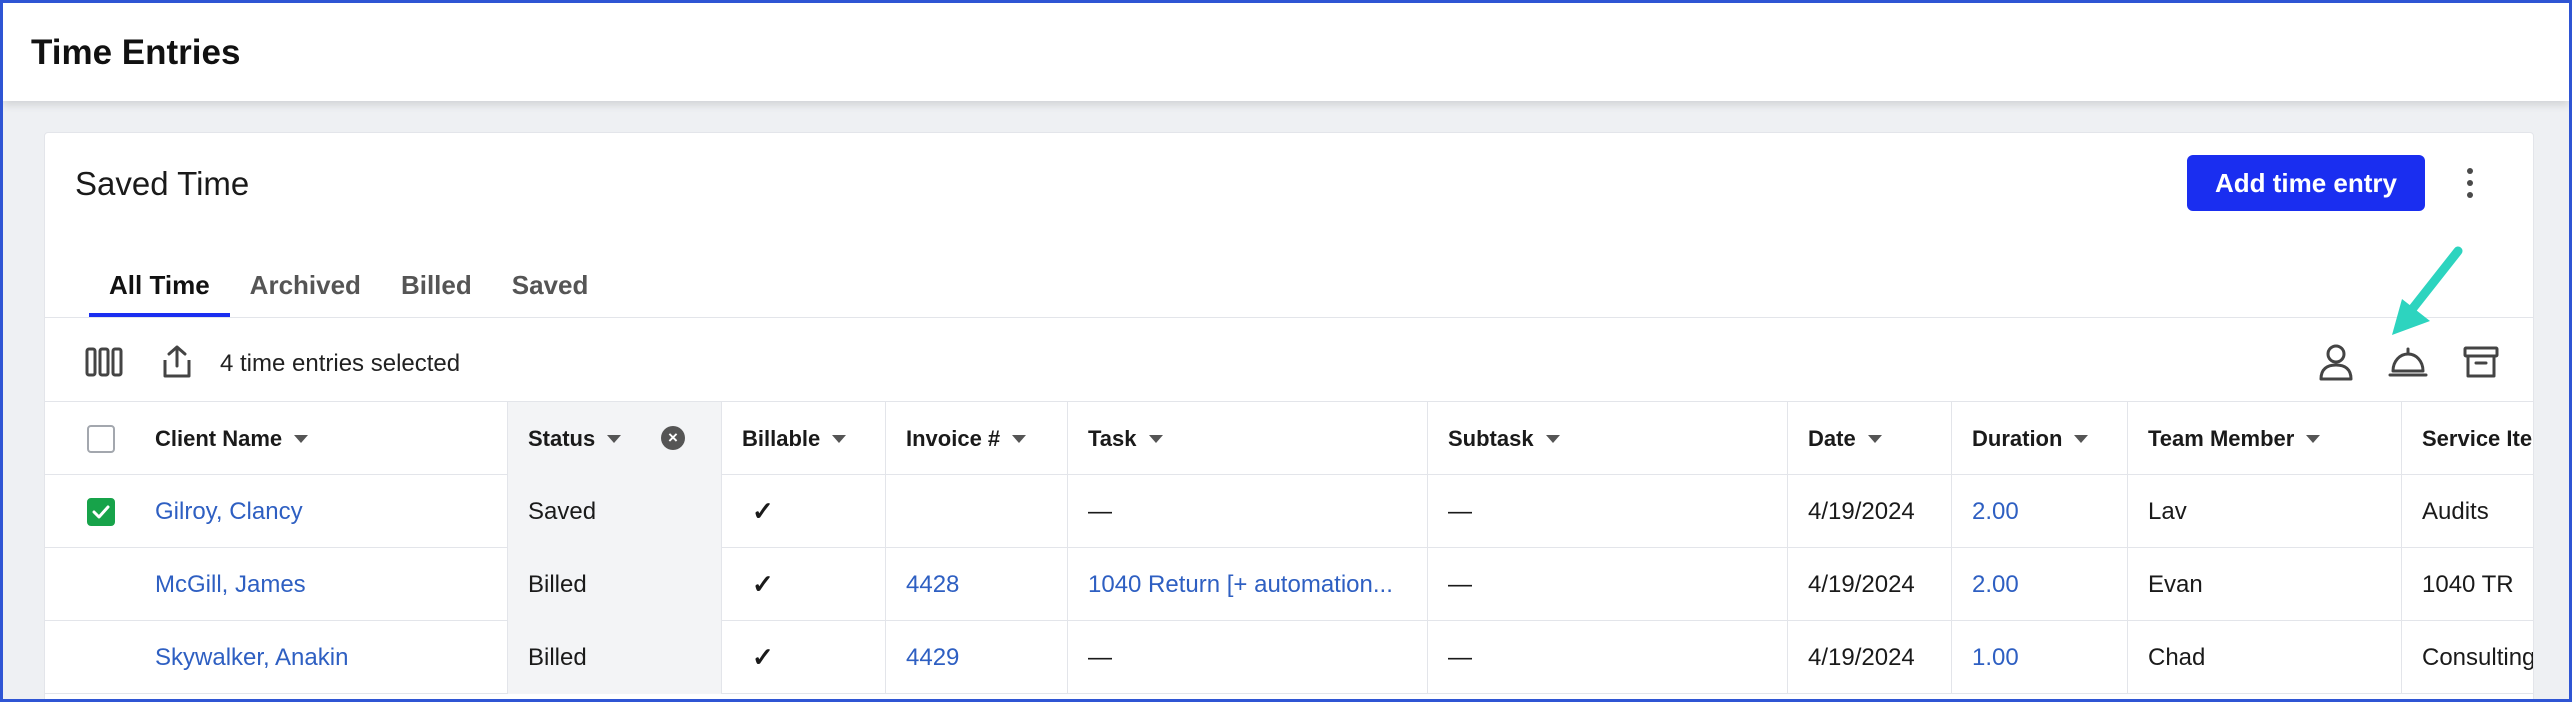  What do you see at coordinates (2264, 584) in the screenshot?
I see `team-member-cell: Evan` at bounding box center [2264, 584].